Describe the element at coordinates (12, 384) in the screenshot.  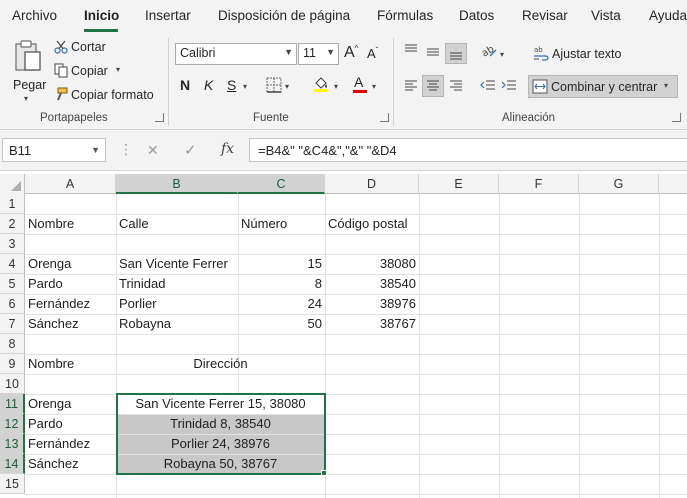
I see `row-header-10: 10` at that location.